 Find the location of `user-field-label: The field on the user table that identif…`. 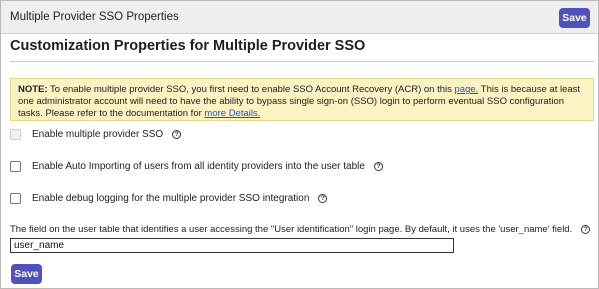

user-field-label: The field on the user table that identif… is located at coordinates (291, 229).